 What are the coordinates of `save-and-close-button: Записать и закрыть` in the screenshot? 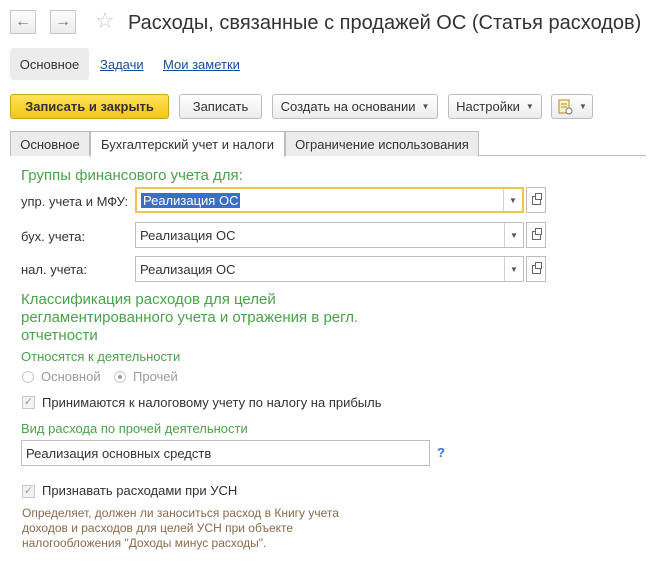 It's located at (89, 106).